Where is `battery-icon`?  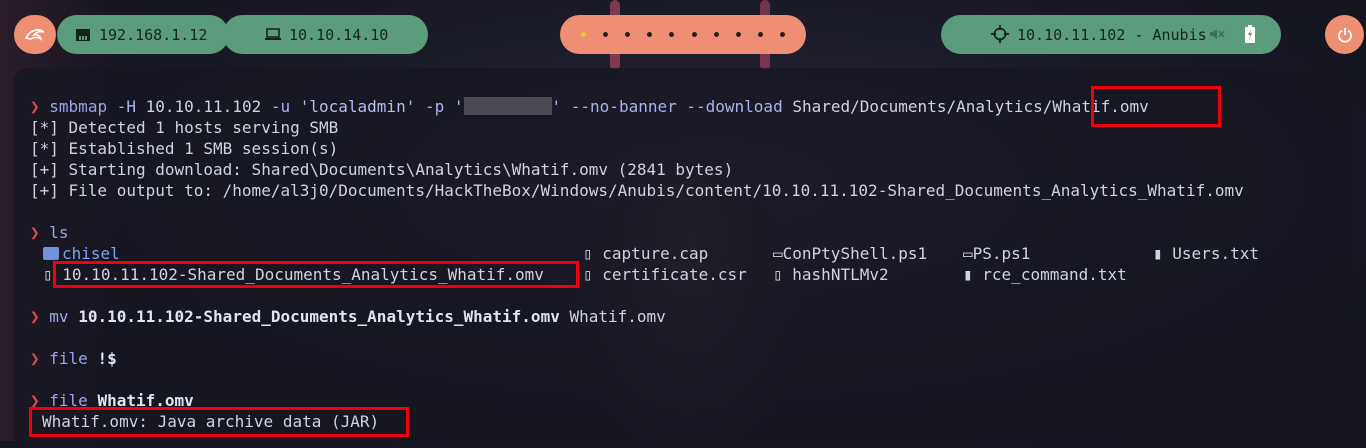 battery-icon is located at coordinates (1250, 34).